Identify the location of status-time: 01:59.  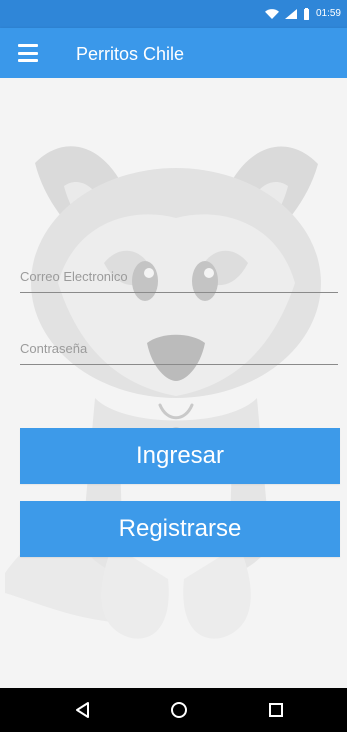
(328, 13).